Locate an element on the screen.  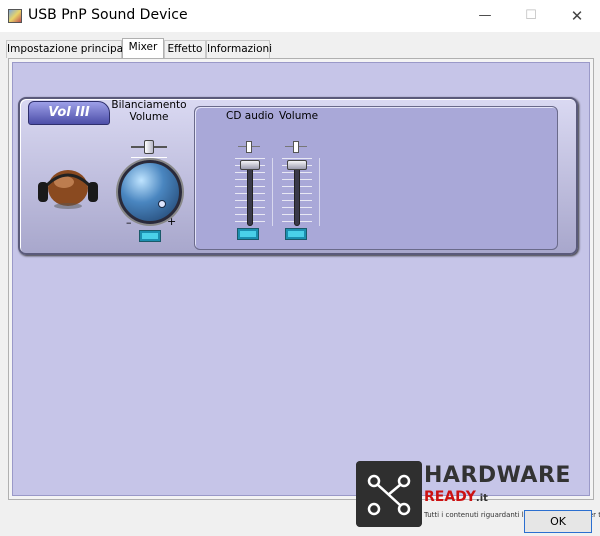
volume-balance-thumb is located at coordinates (296, 147).